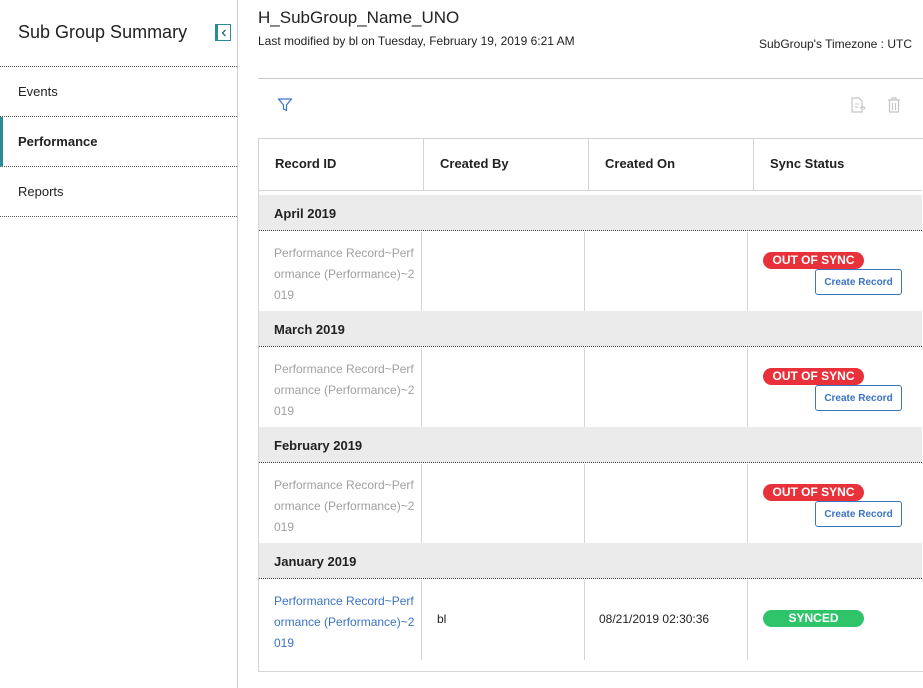 This screenshot has width=923, height=688. What do you see at coordinates (813, 618) in the screenshot?
I see `status-badge: SYNCED` at bounding box center [813, 618].